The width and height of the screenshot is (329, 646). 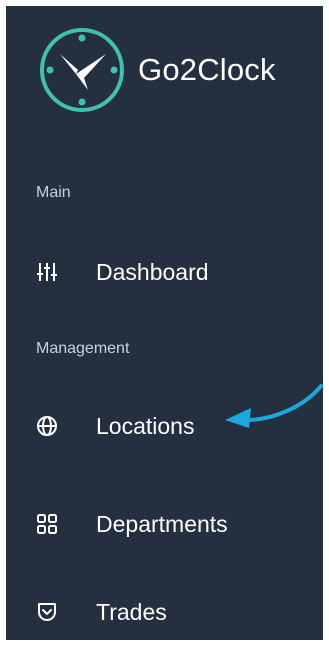 I want to click on sidebar-item-dashboard: Dashboard, so click(x=122, y=272).